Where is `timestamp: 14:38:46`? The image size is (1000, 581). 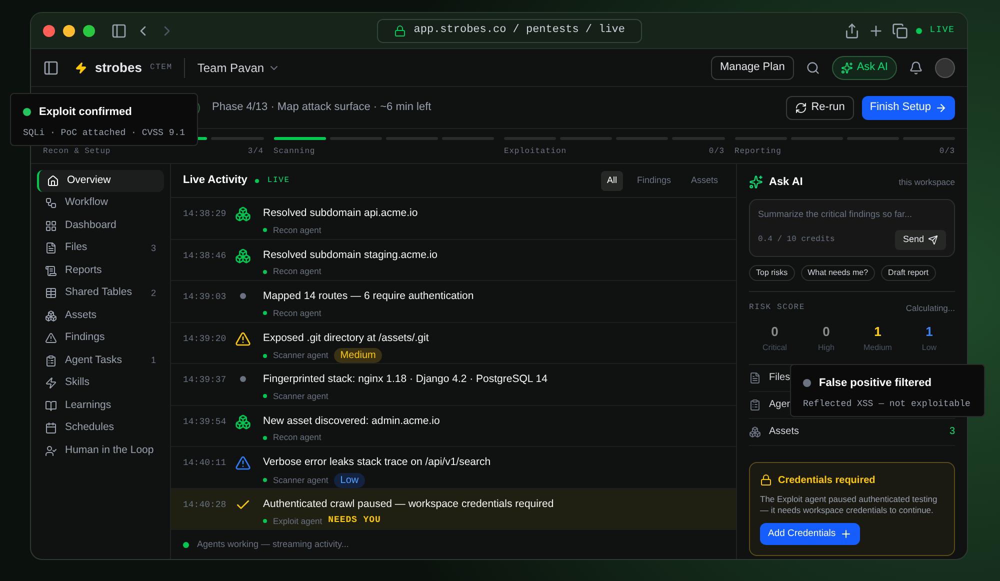 timestamp: 14:38:46 is located at coordinates (203, 256).